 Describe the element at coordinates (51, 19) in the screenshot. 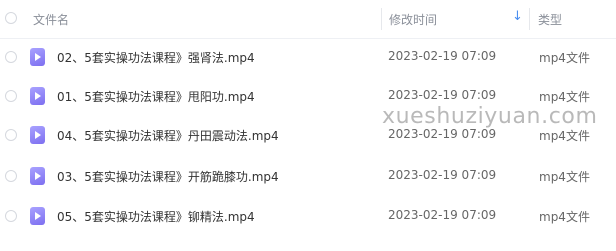

I see `column-header-name: 文件名` at that location.